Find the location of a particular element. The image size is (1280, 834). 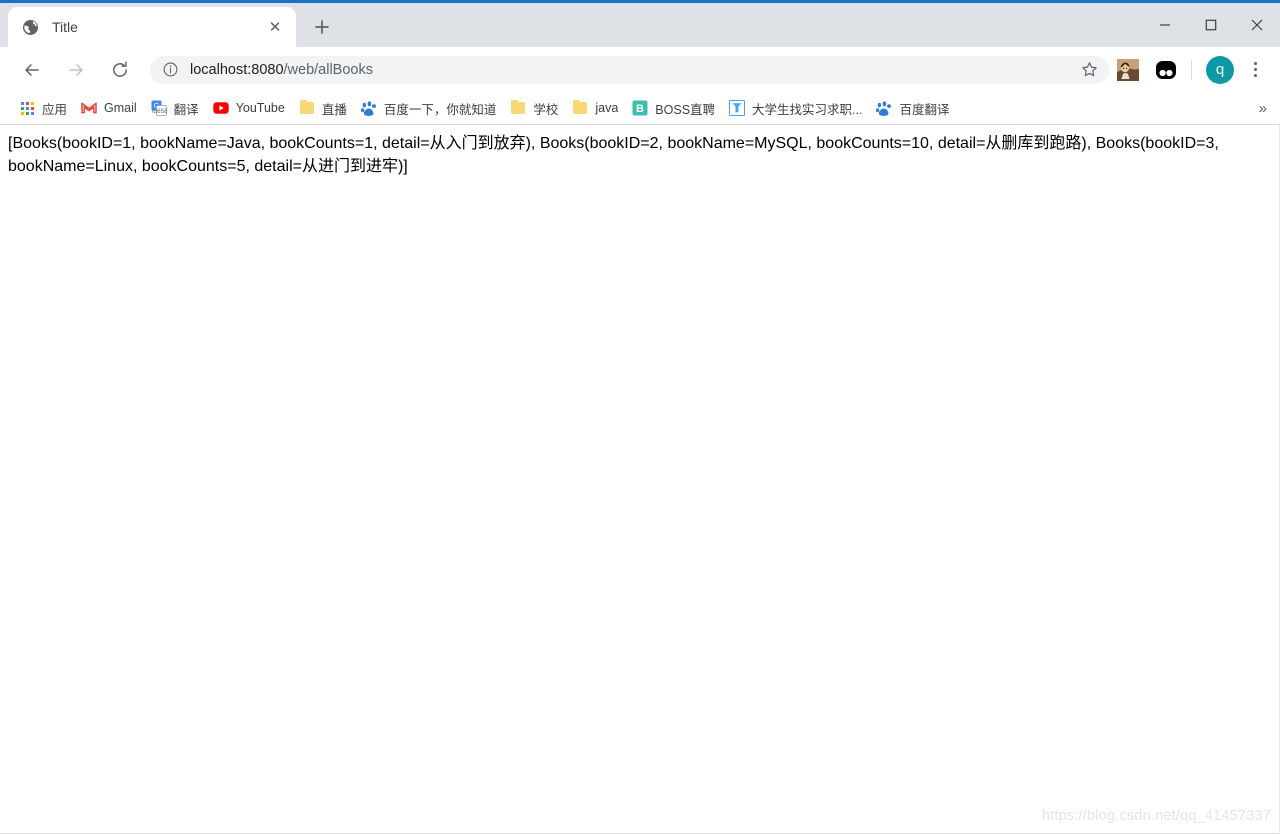

gmail-icon is located at coordinates (89, 108).